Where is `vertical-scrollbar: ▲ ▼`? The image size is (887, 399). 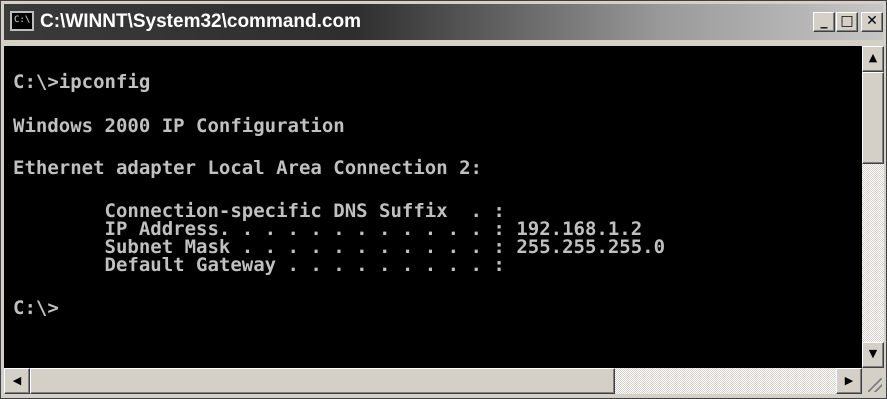
vertical-scrollbar: ▲ ▼ is located at coordinates (873, 207).